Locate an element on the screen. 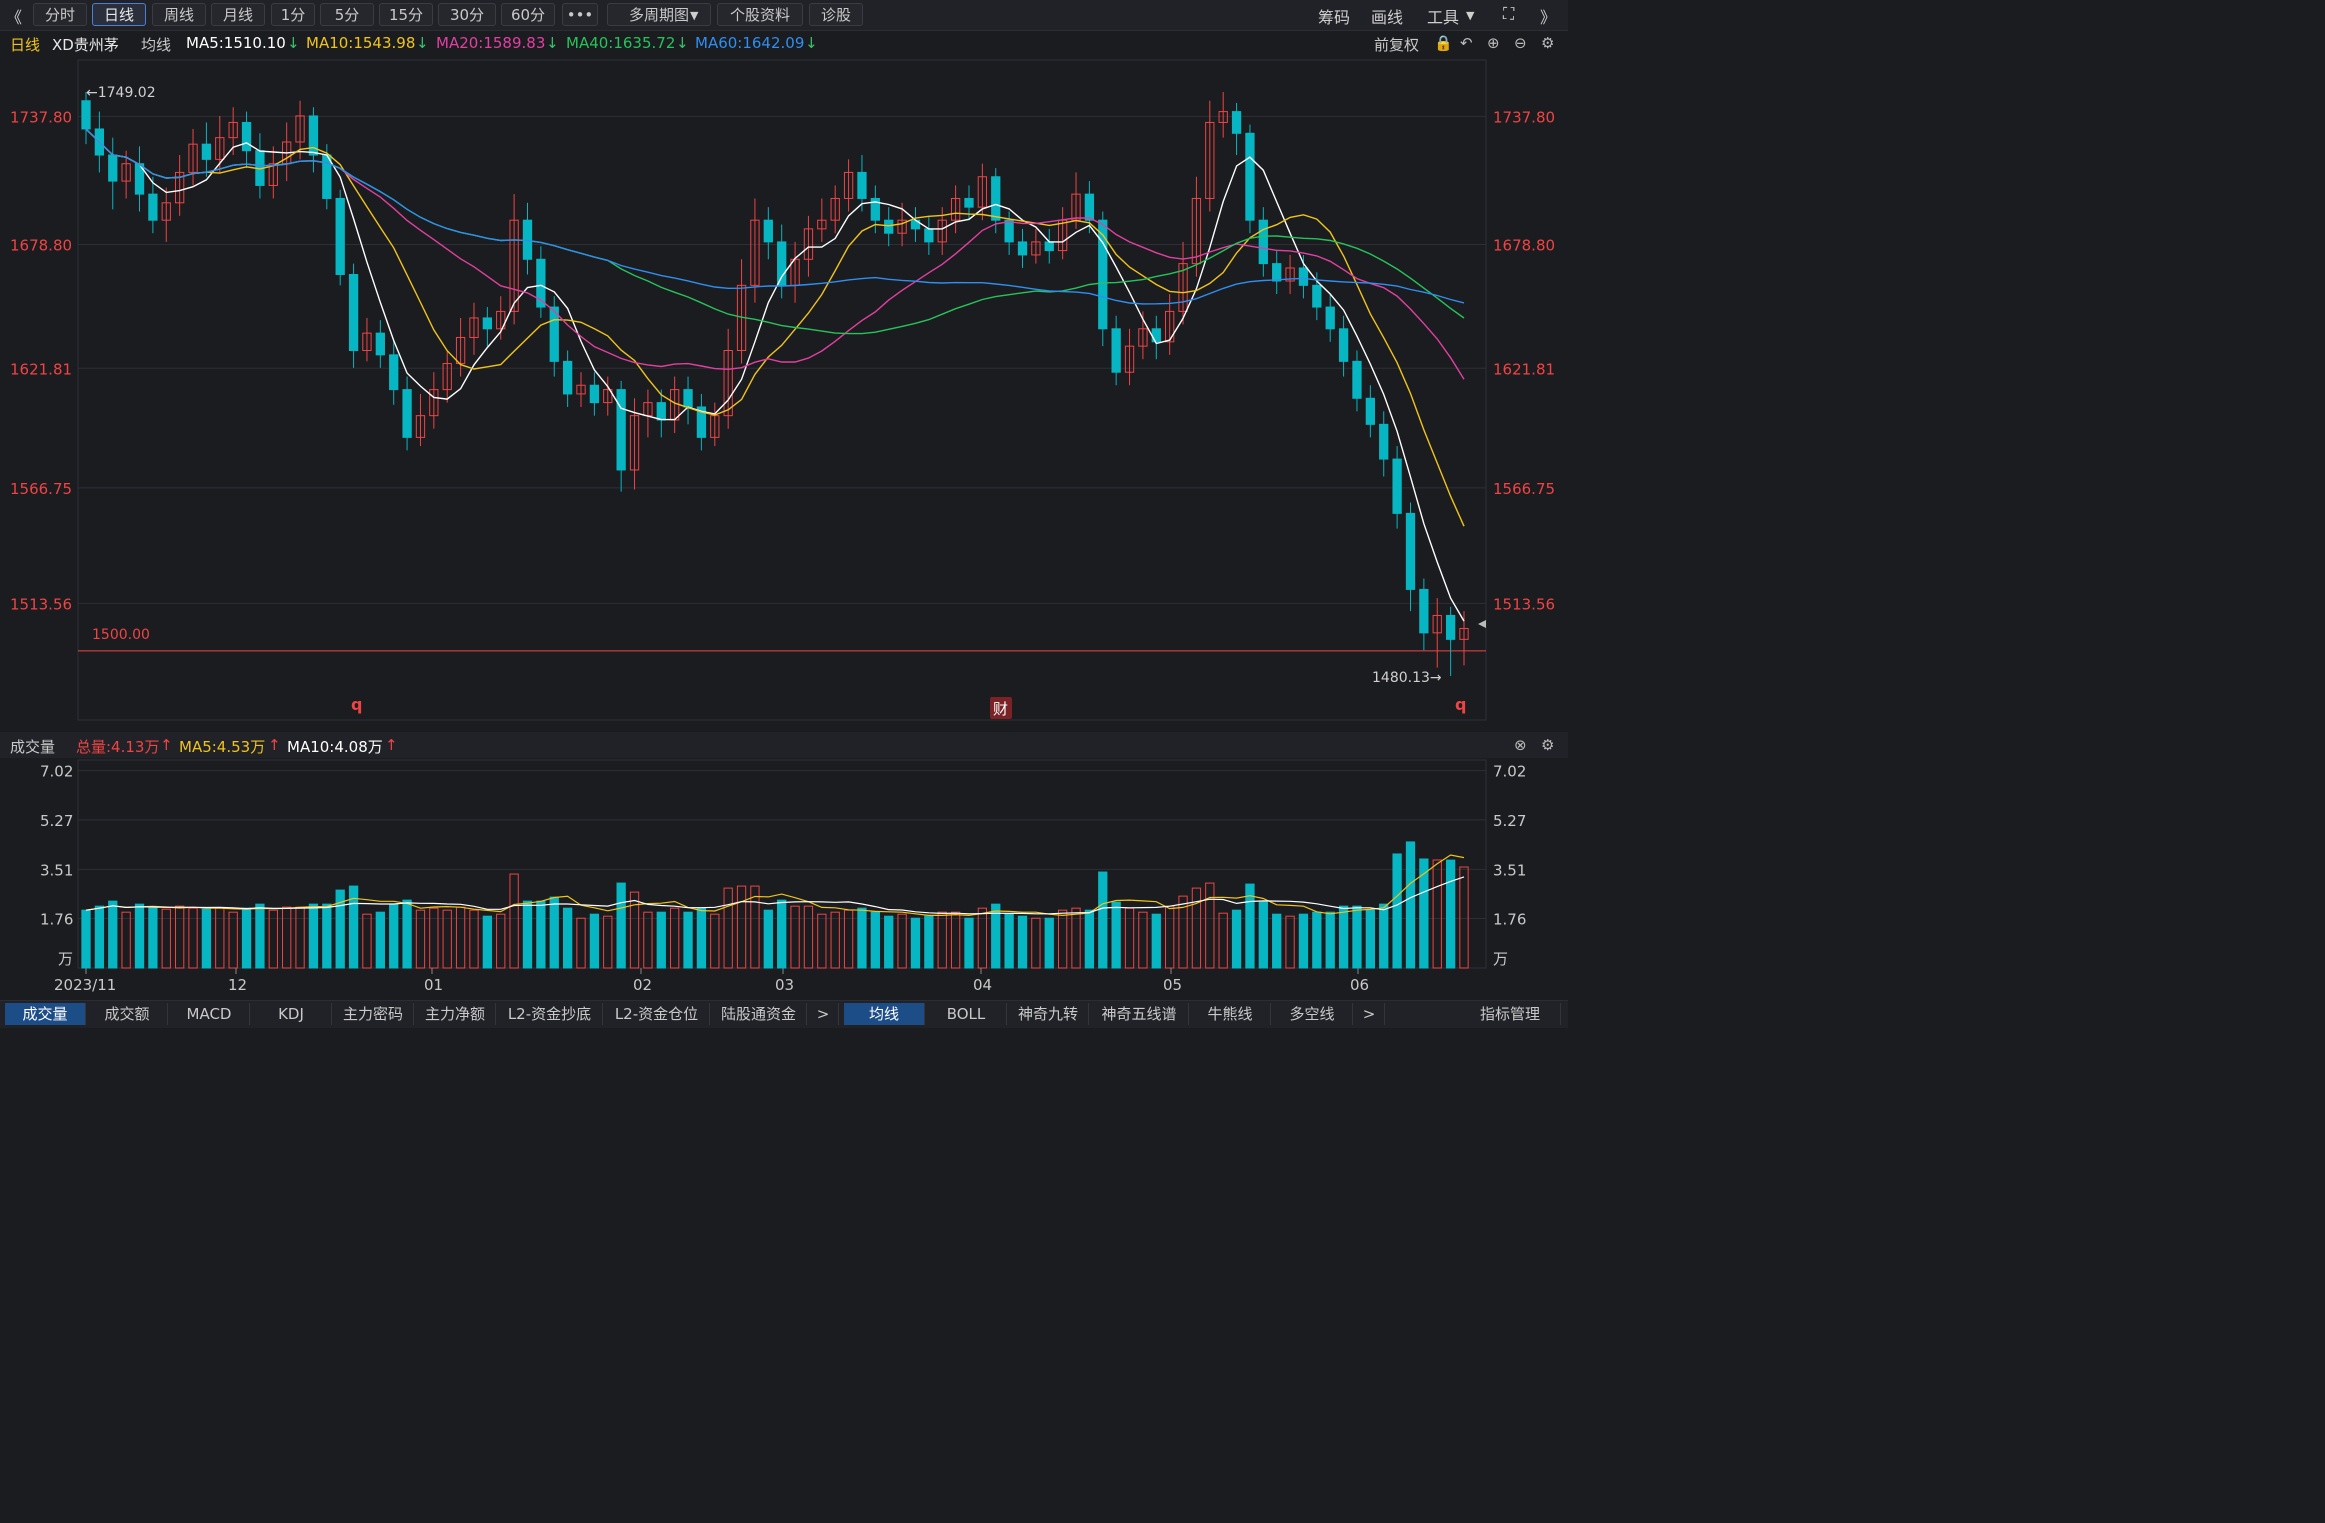 The image size is (2325, 1523). indicator-tab: 均线 is located at coordinates (884, 1014).